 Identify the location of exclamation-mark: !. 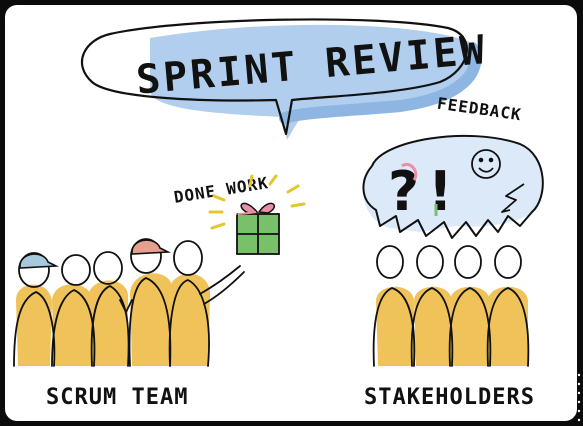
(440, 191).